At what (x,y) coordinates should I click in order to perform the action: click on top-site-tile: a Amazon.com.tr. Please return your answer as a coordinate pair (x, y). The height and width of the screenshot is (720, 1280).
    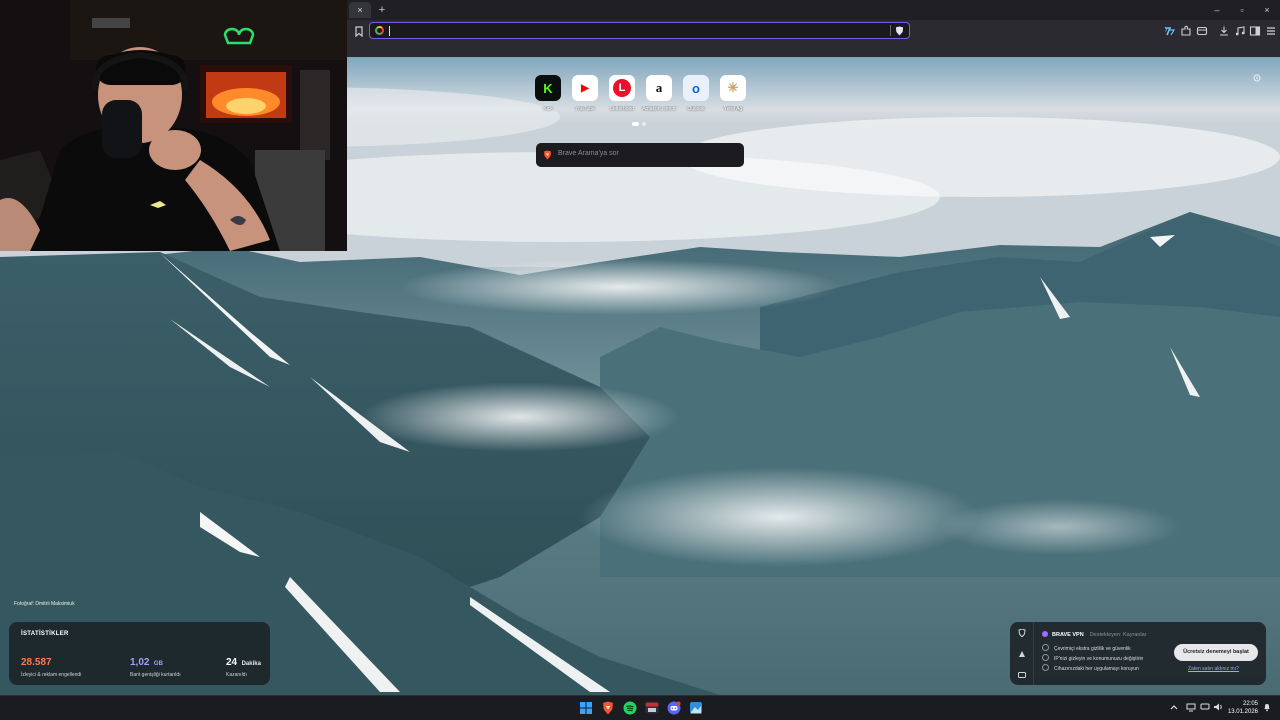
    Looking at the image, I should click on (659, 93).